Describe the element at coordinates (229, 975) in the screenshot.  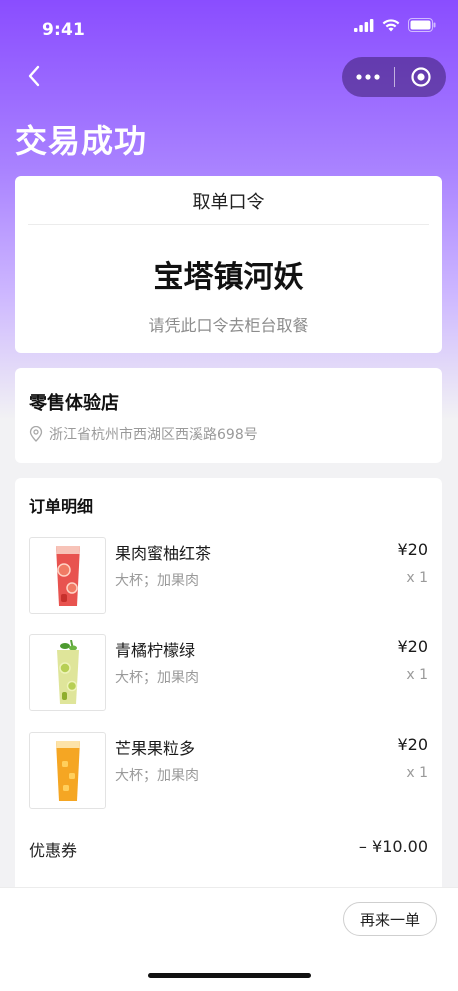
I see `home-indicator` at that location.